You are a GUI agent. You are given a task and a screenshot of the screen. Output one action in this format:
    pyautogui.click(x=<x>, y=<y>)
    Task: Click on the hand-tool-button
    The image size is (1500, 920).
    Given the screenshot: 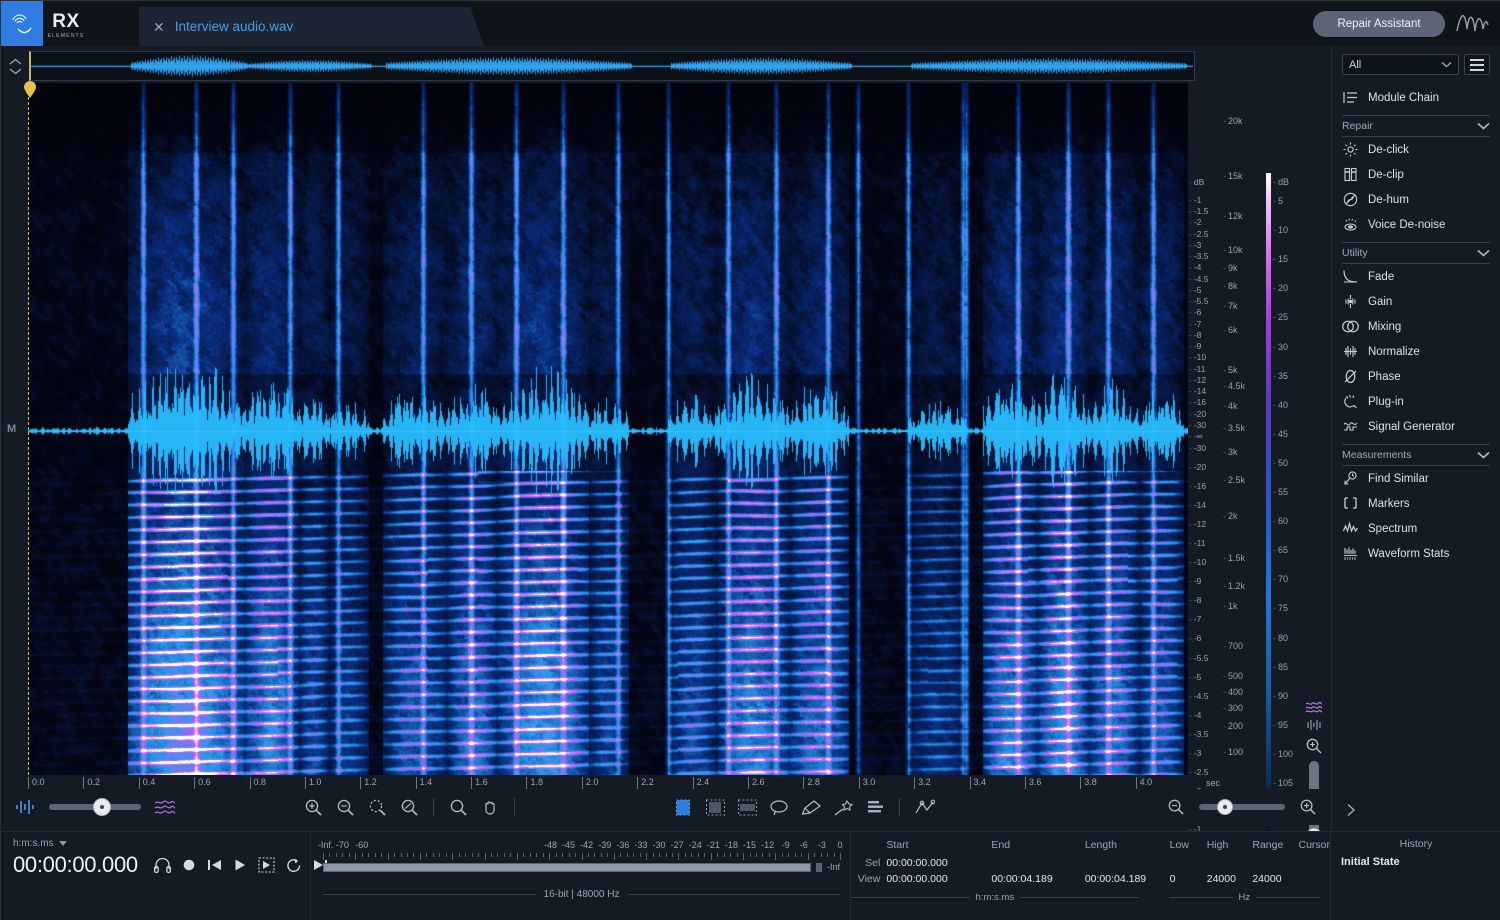 What is the action you would take?
    pyautogui.click(x=490, y=807)
    